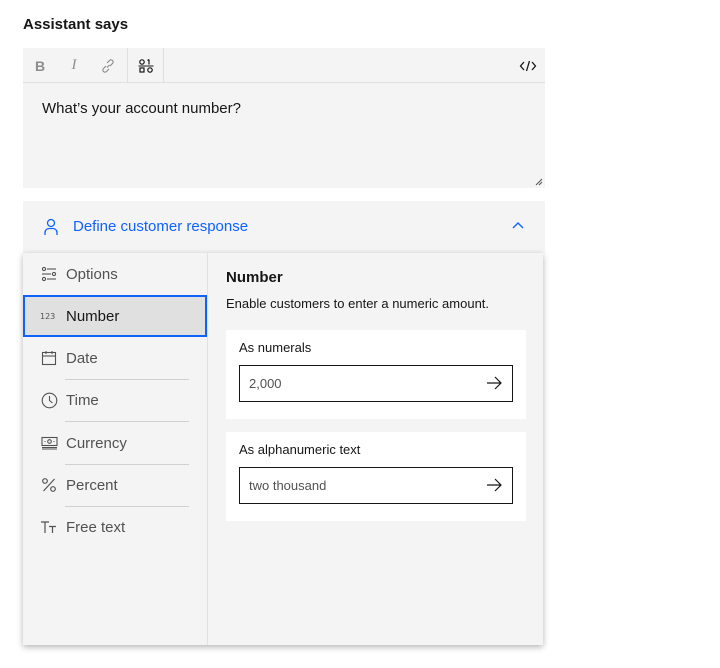 This screenshot has height=668, width=720. I want to click on define-customer-response-toggle: Define customer response, so click(284, 227).